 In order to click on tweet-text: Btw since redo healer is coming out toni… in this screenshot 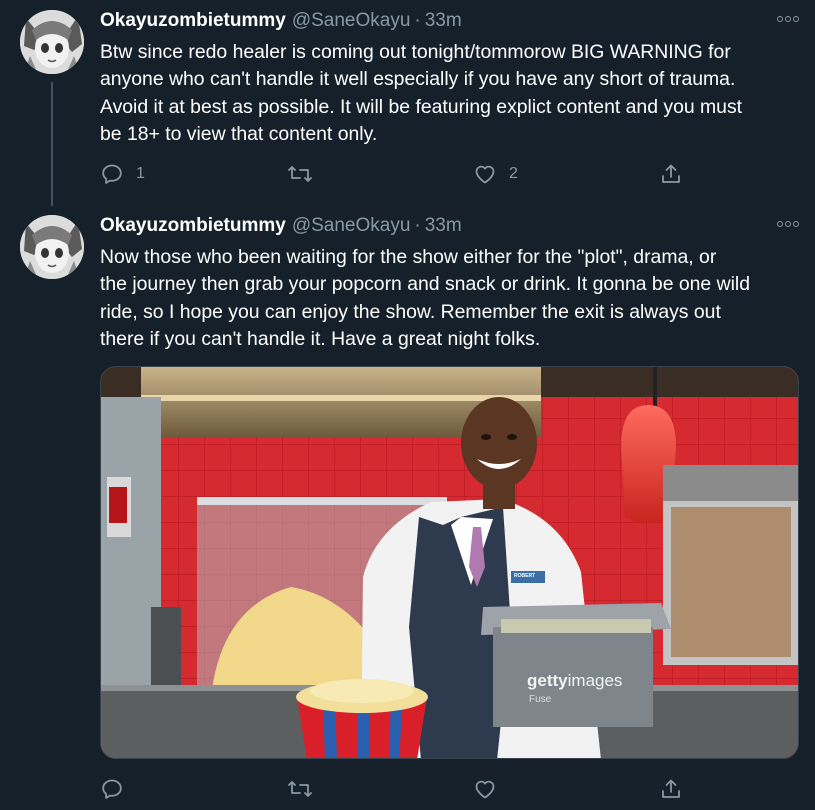, I will do `click(421, 93)`.